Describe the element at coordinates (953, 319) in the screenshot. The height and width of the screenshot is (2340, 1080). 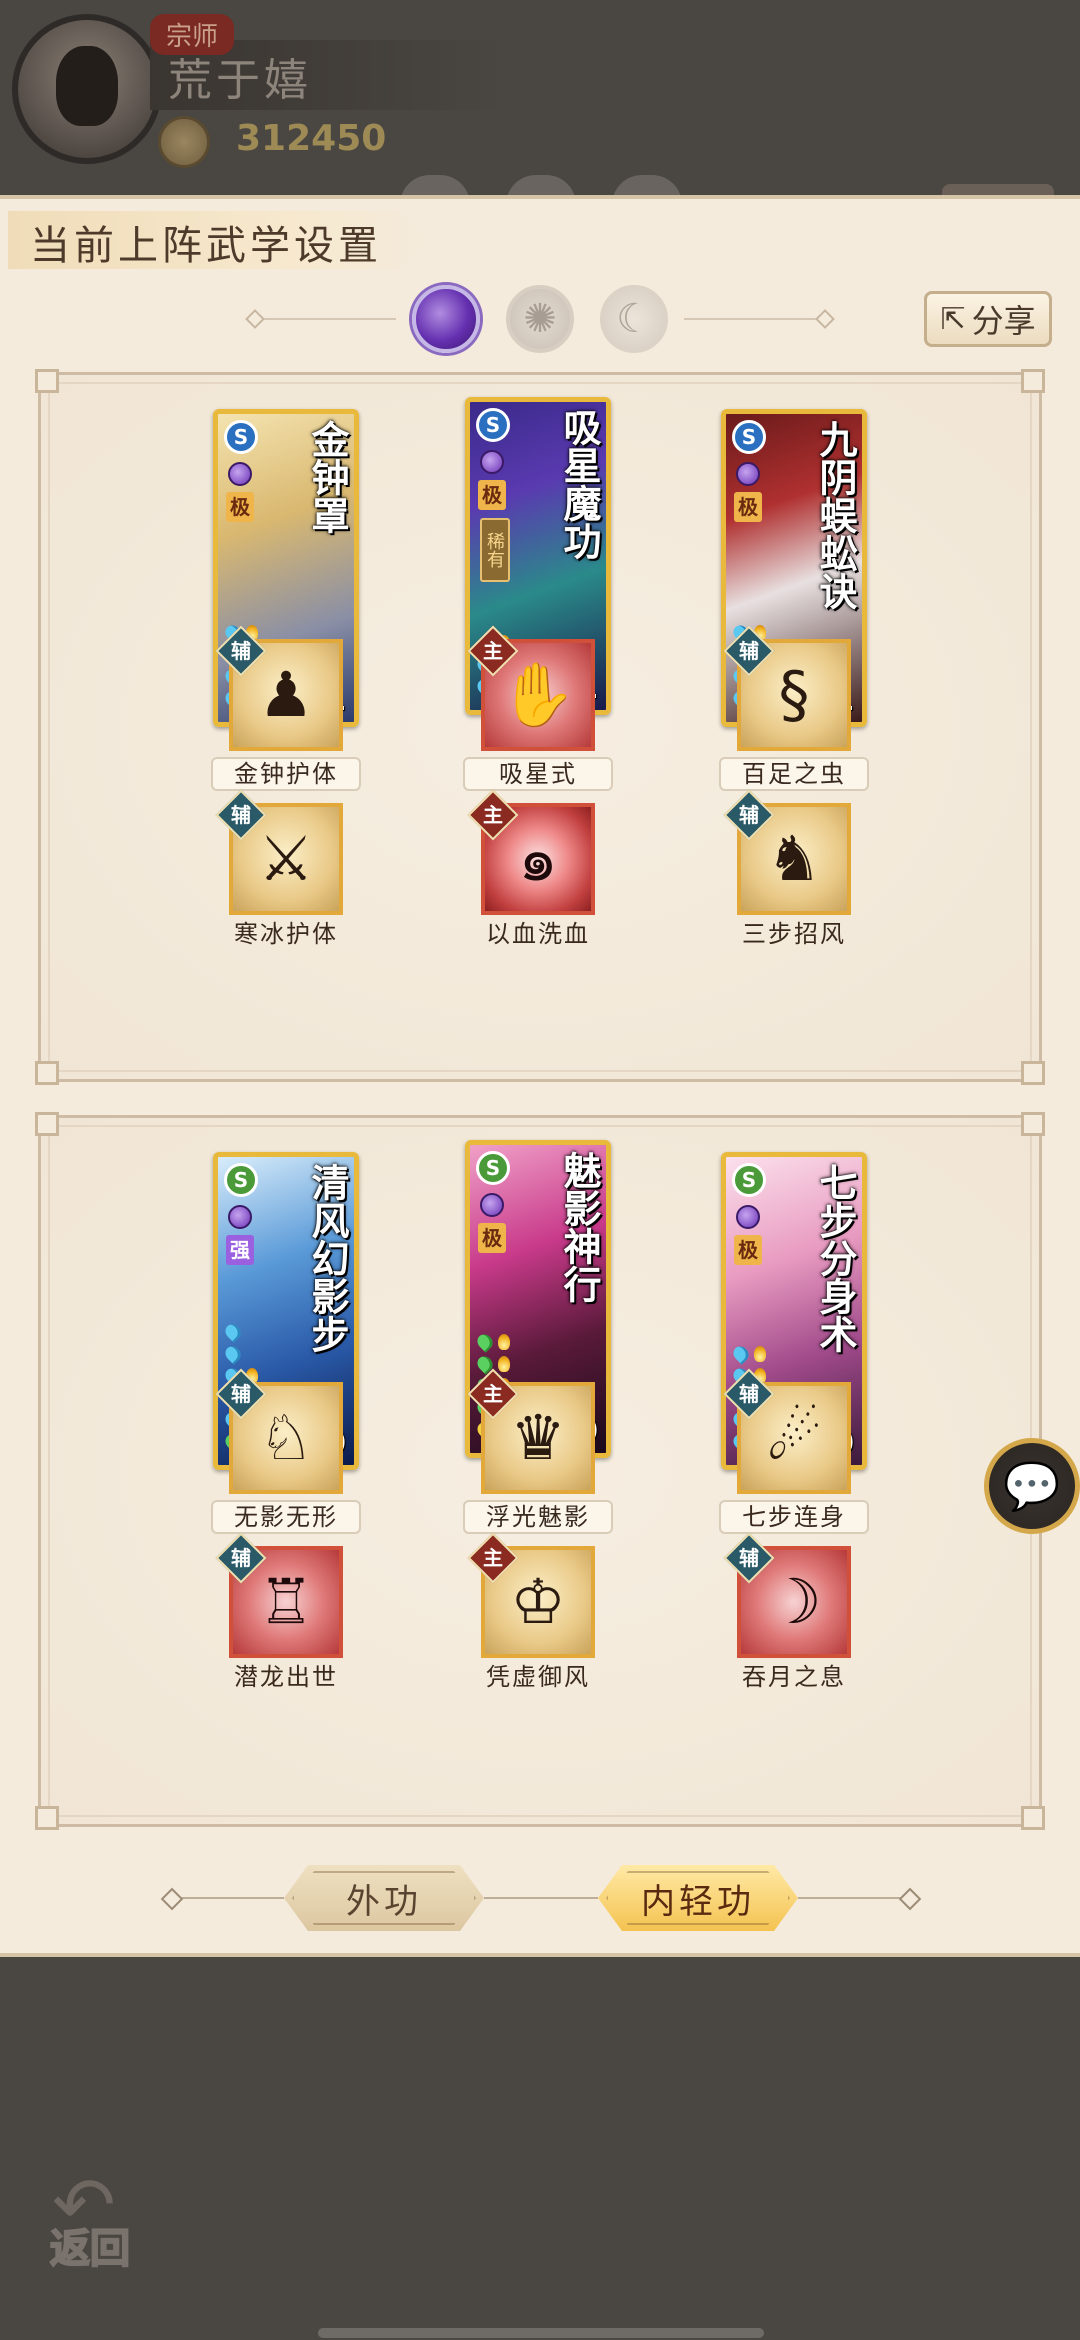
I see `share-icon: ⇱` at that location.